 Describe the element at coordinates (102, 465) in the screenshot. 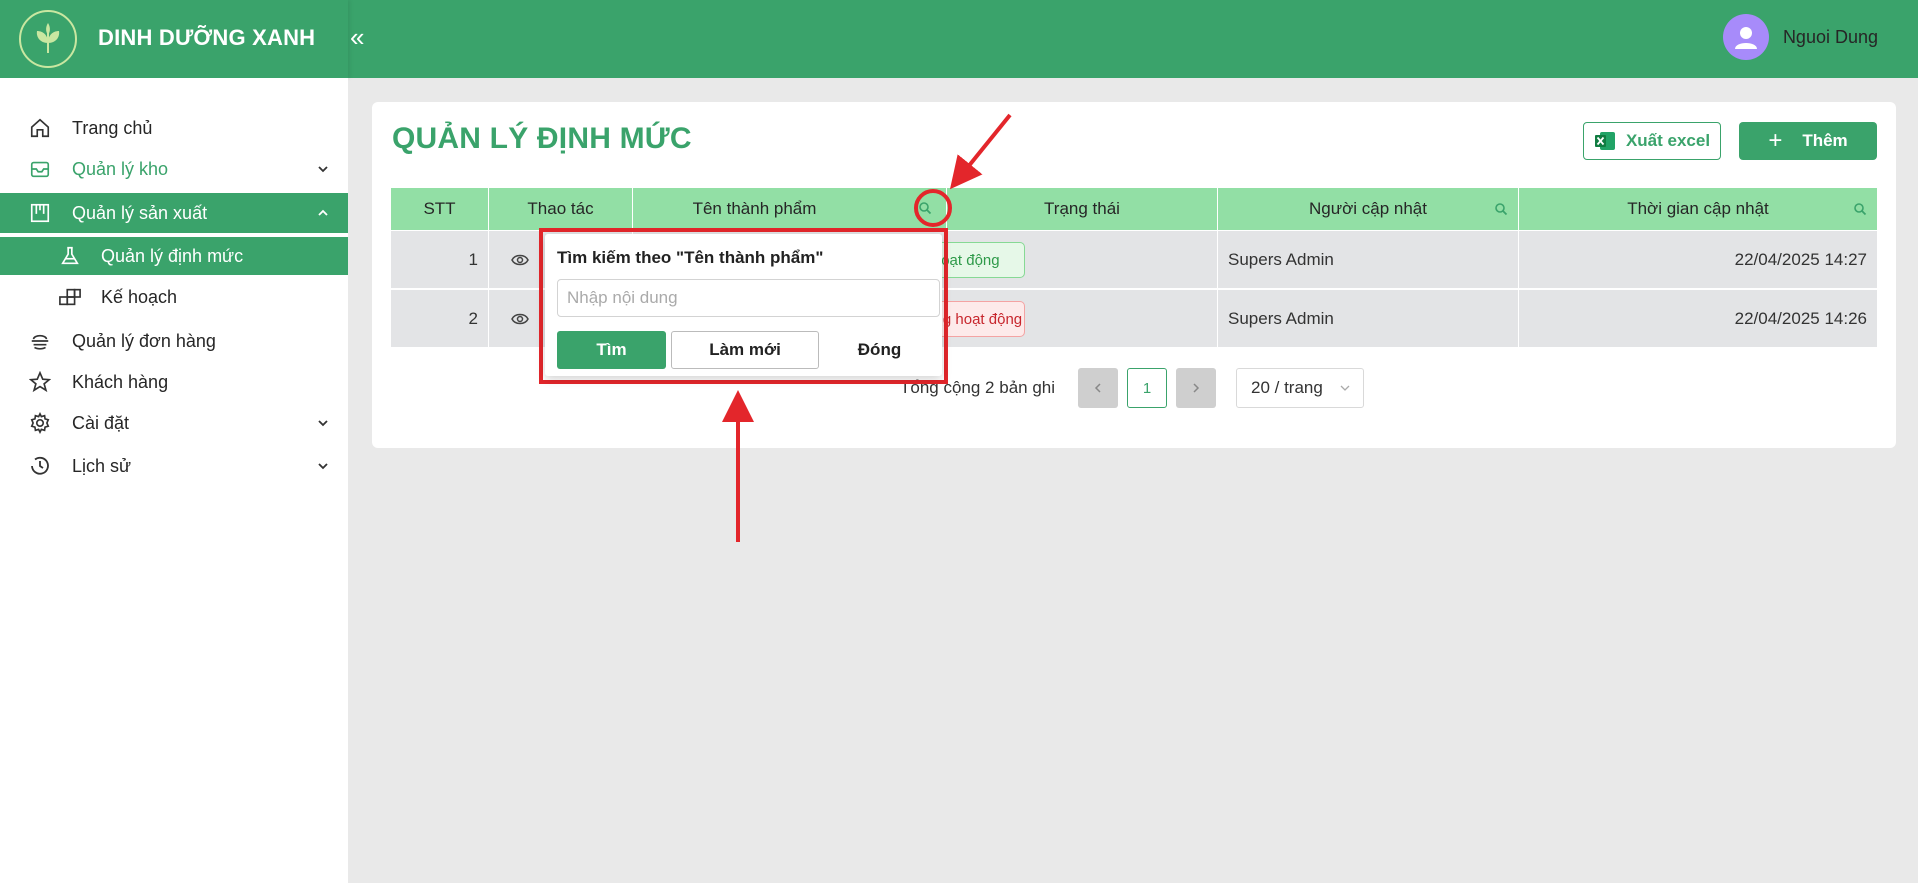

I see `sidebar-item-label: Lịch sử` at that location.